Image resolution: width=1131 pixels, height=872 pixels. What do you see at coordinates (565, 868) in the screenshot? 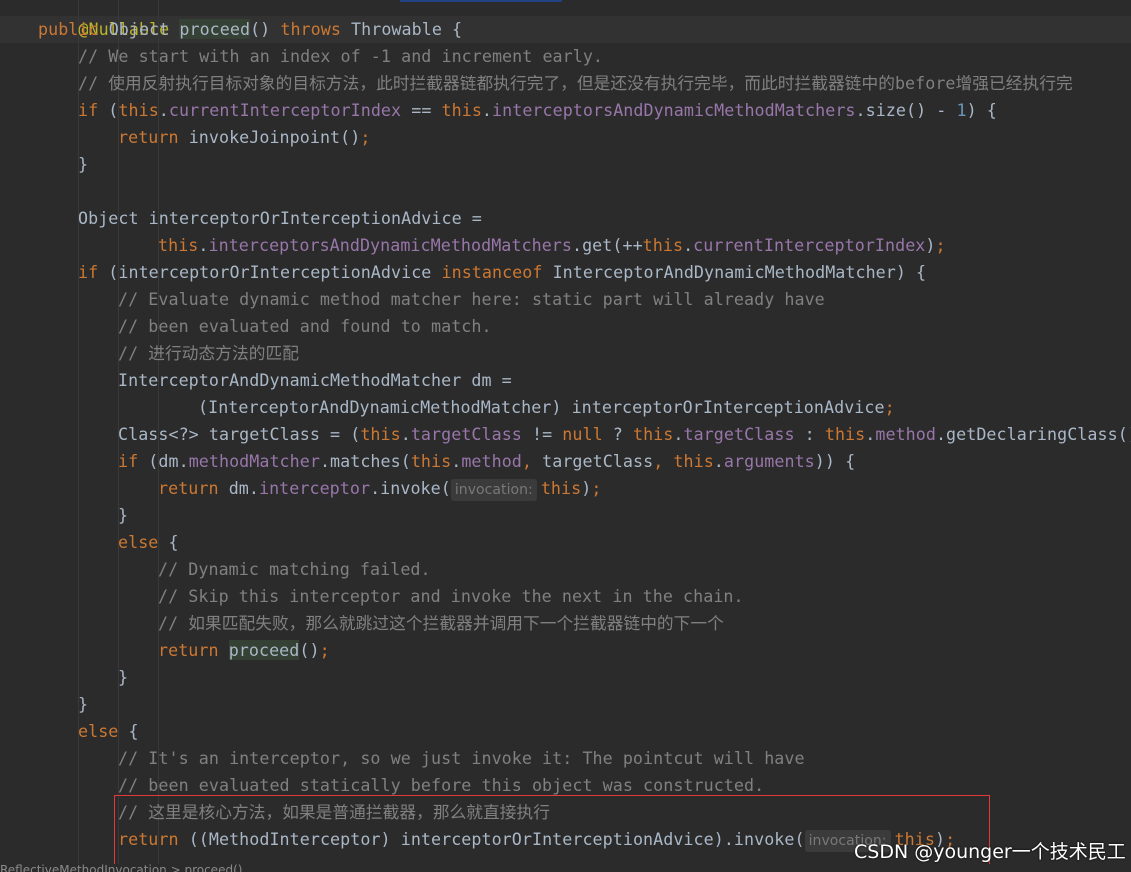
I see `breadcrumb-status: ReflectiveMethodInvocation > proceed()` at bounding box center [565, 868].